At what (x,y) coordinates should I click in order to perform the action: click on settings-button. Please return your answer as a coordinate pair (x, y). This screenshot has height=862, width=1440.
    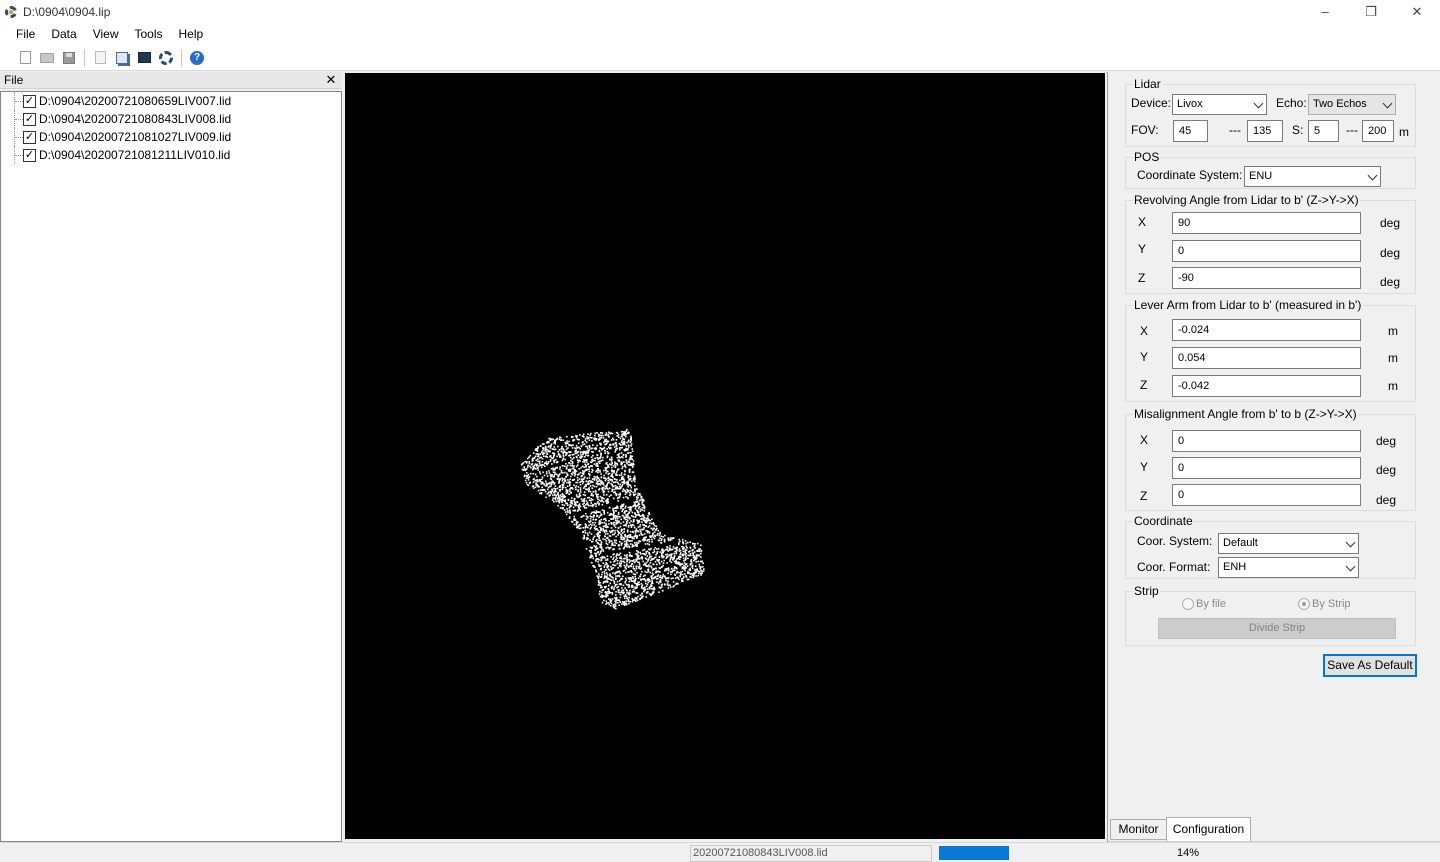
    Looking at the image, I should click on (166, 58).